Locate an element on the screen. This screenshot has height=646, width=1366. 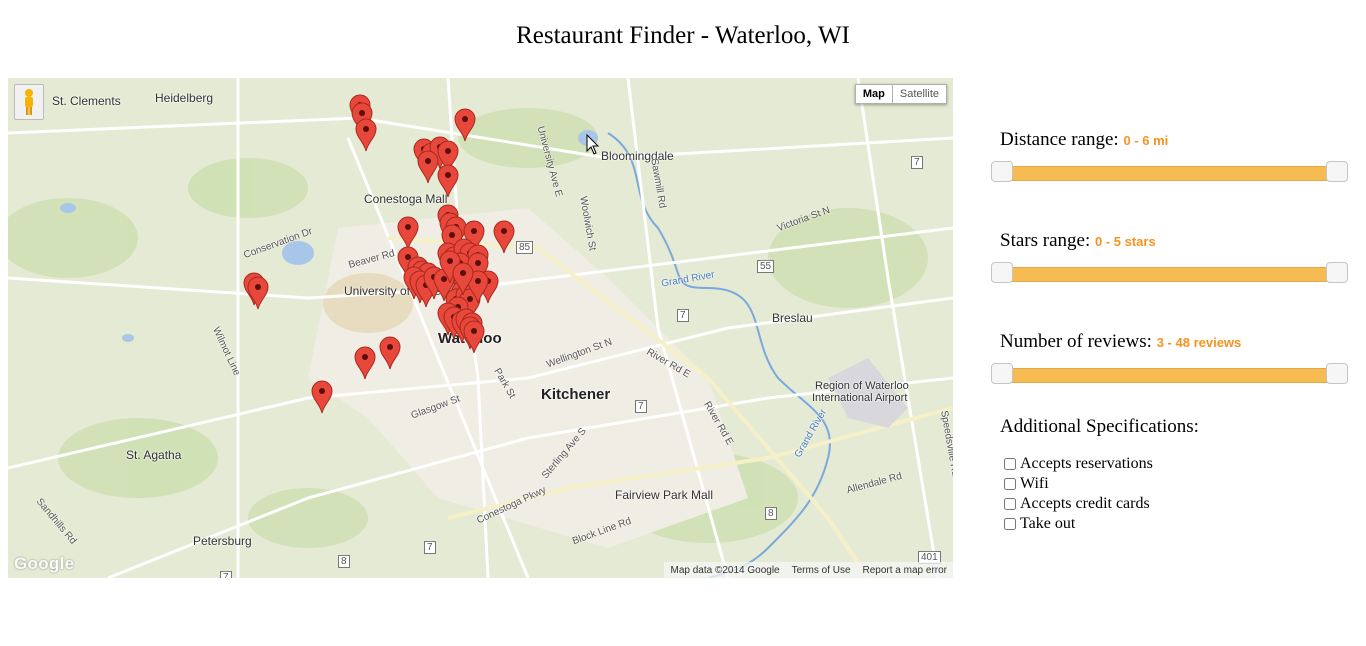
stars-min-handle is located at coordinates (1002, 272).